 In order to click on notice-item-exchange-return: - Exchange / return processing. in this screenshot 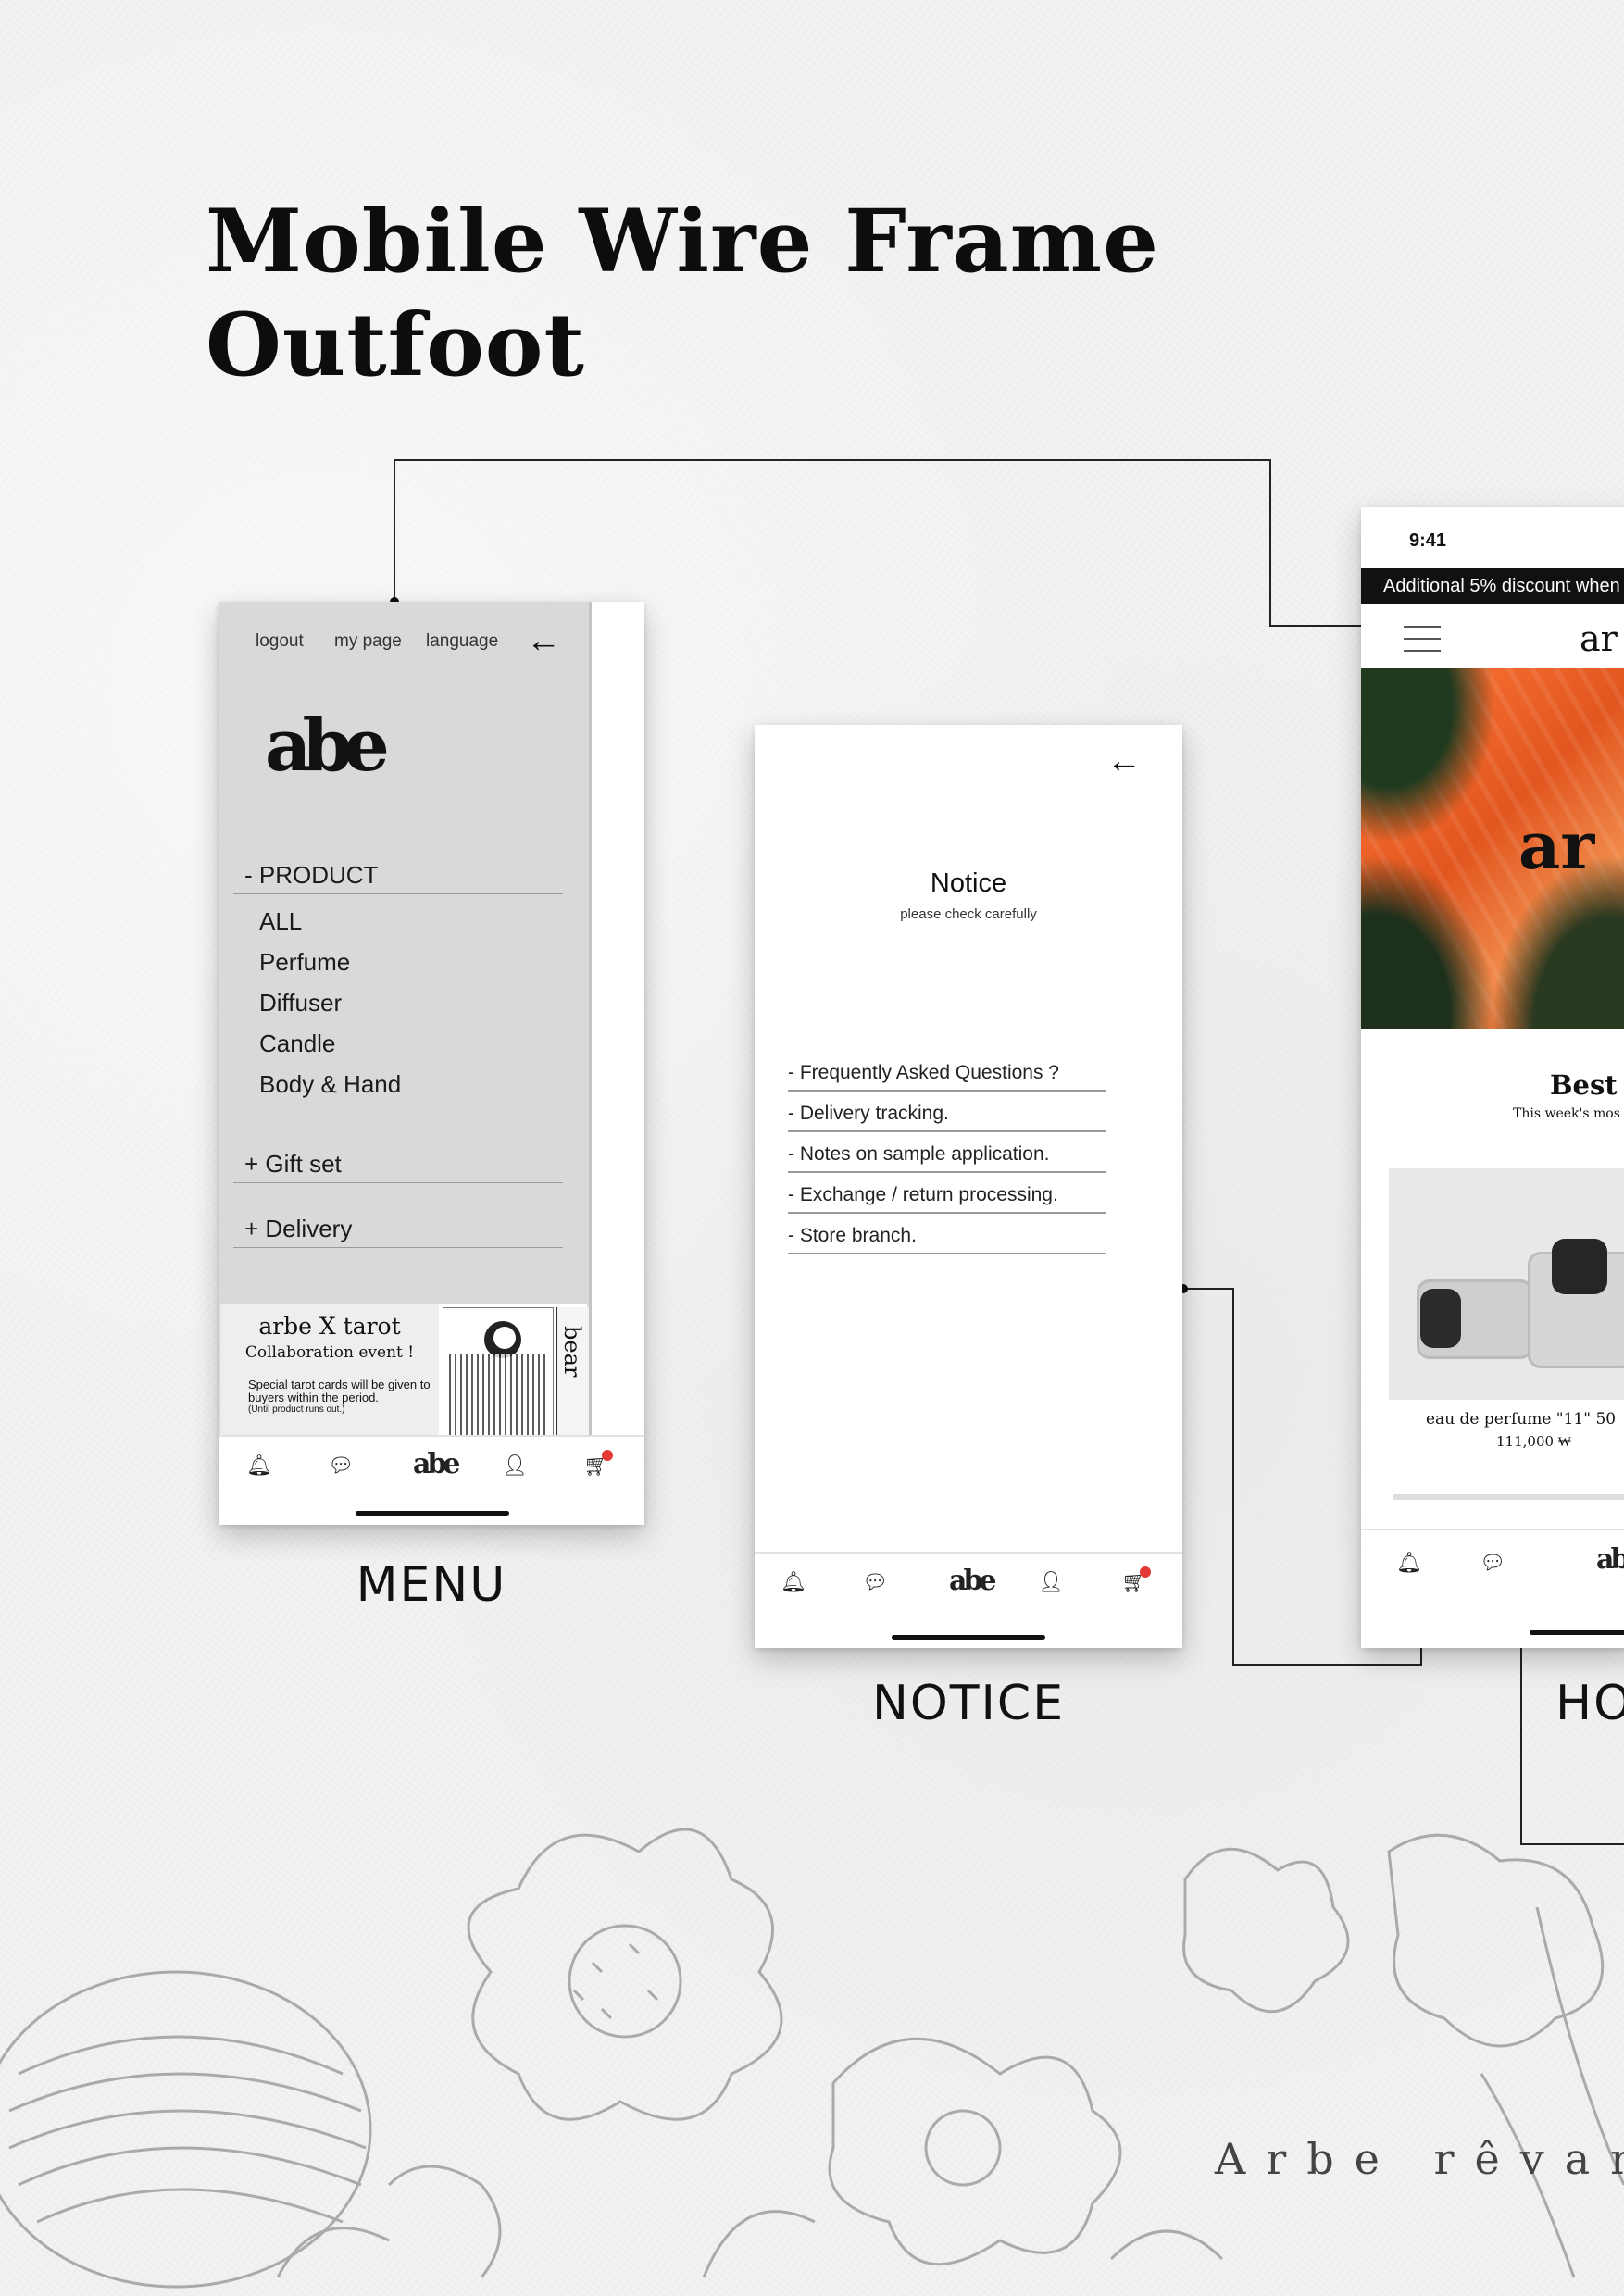, I will do `click(947, 1199)`.